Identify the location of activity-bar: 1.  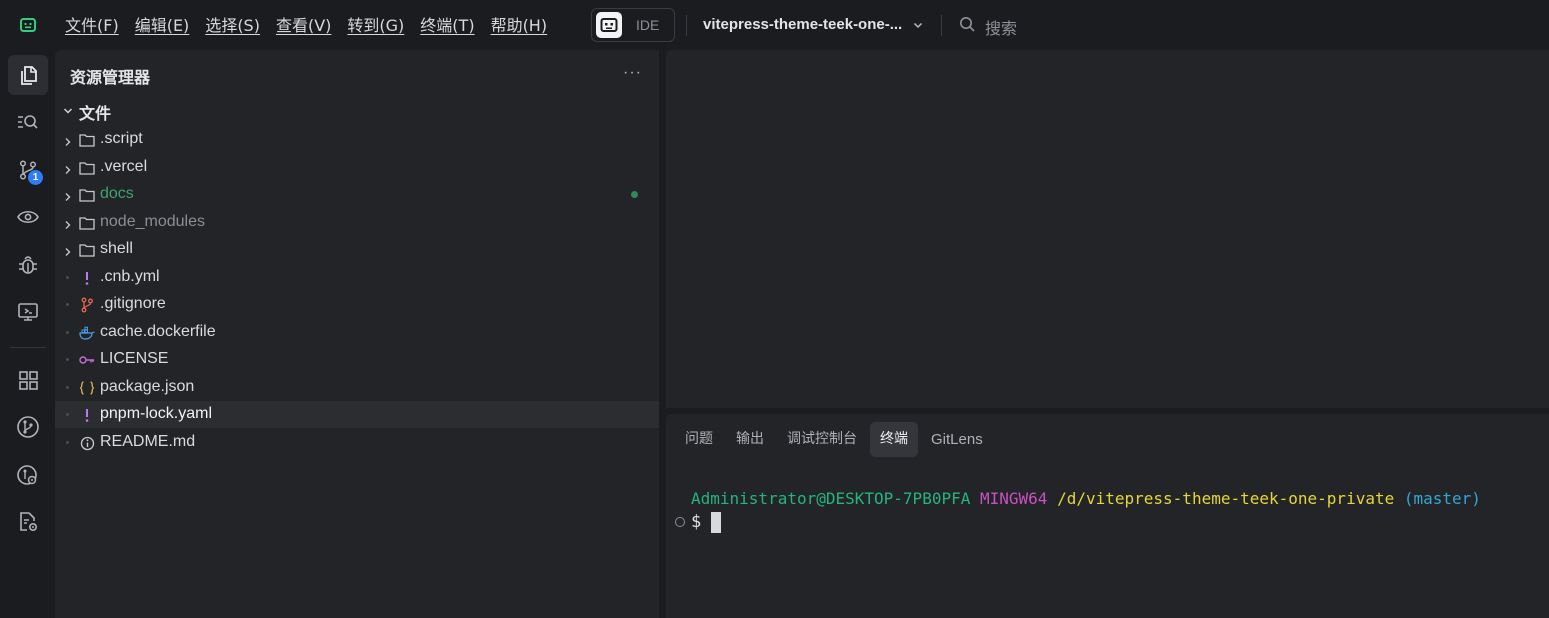
(27, 334).